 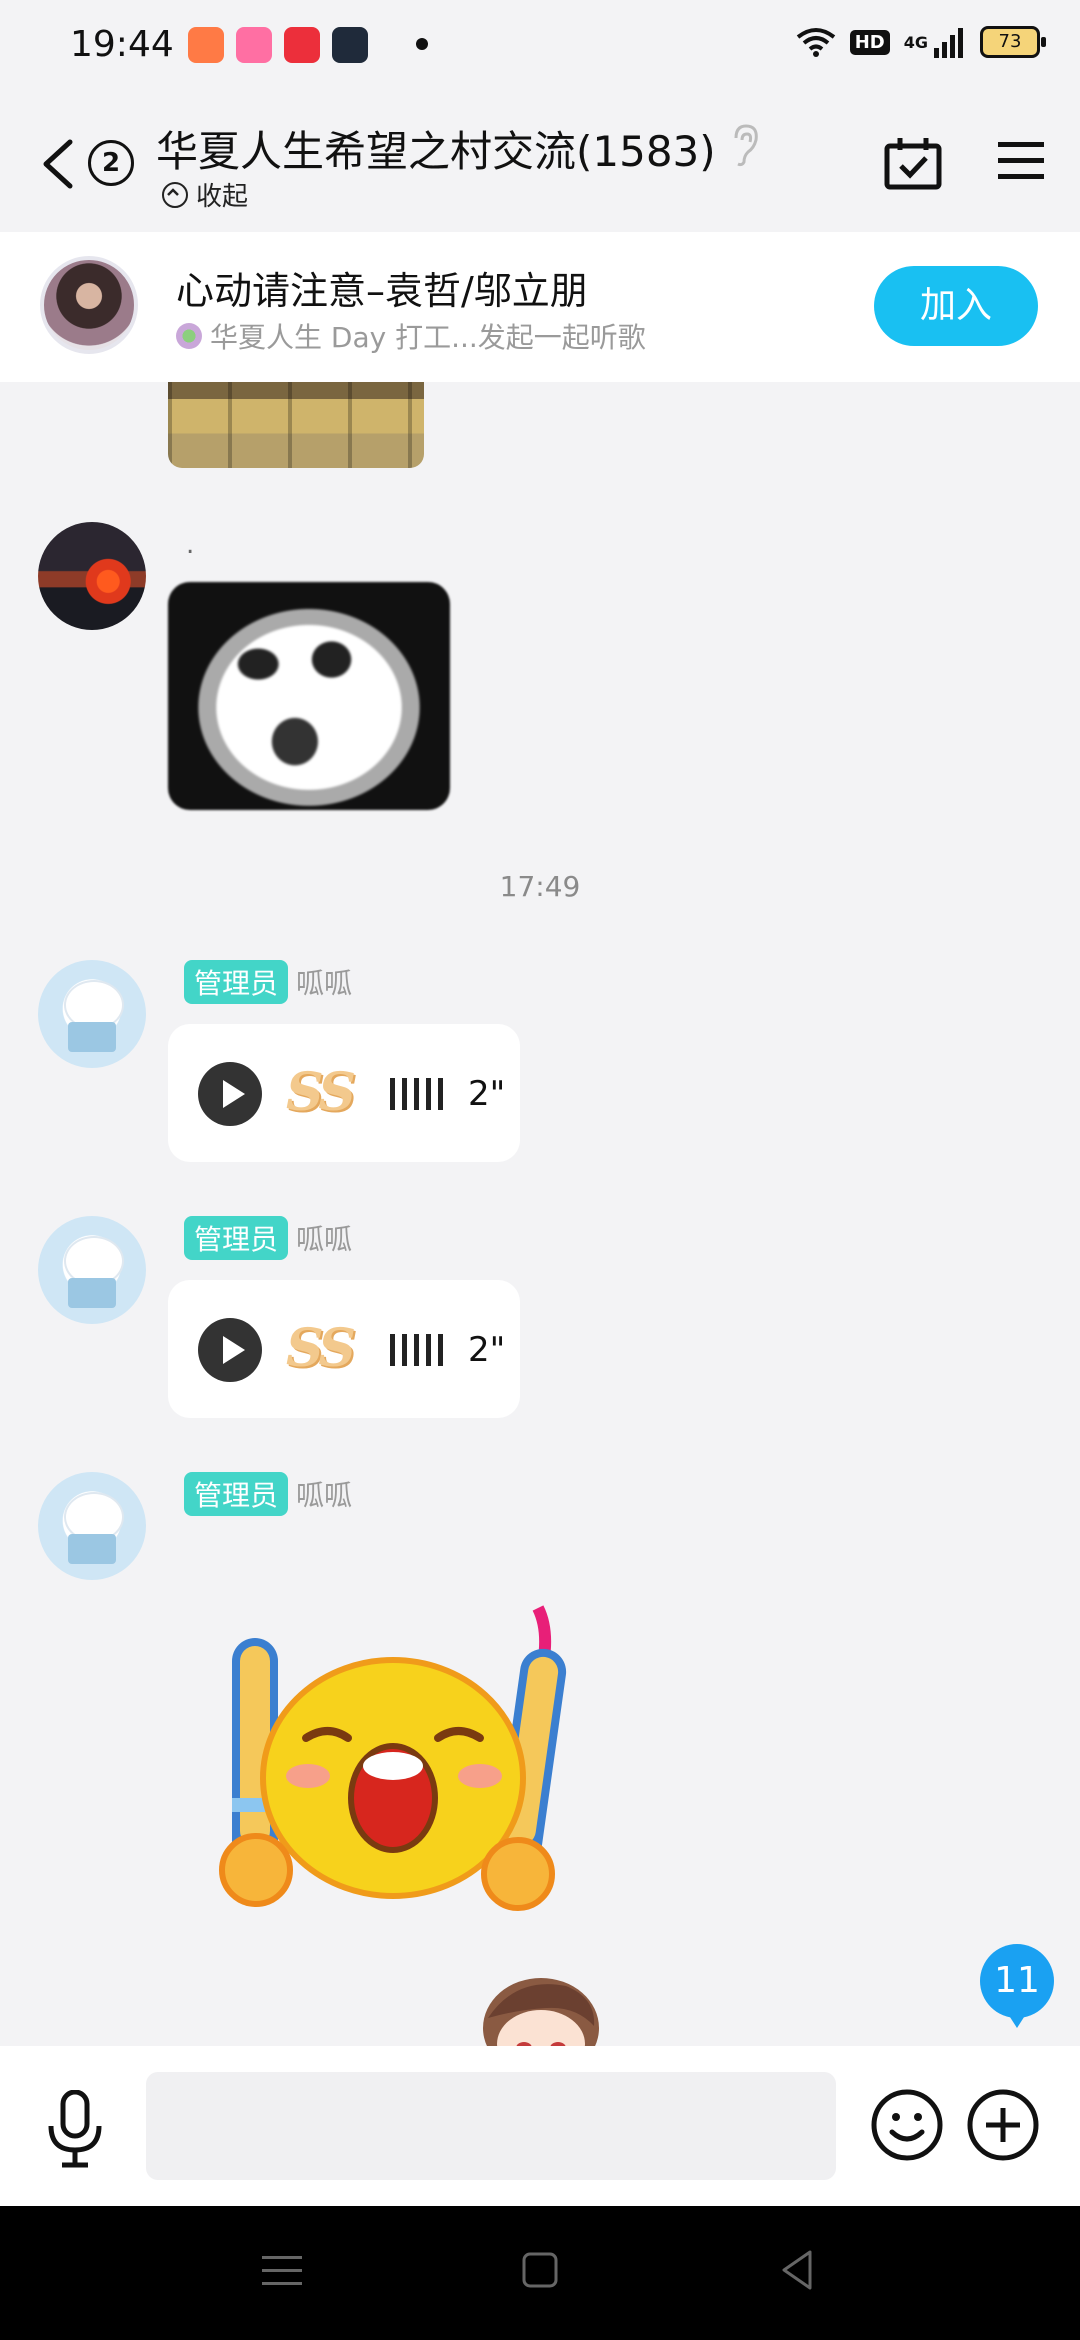 I want to click on status-indicators: HD 4G 73, so click(x=921, y=42).